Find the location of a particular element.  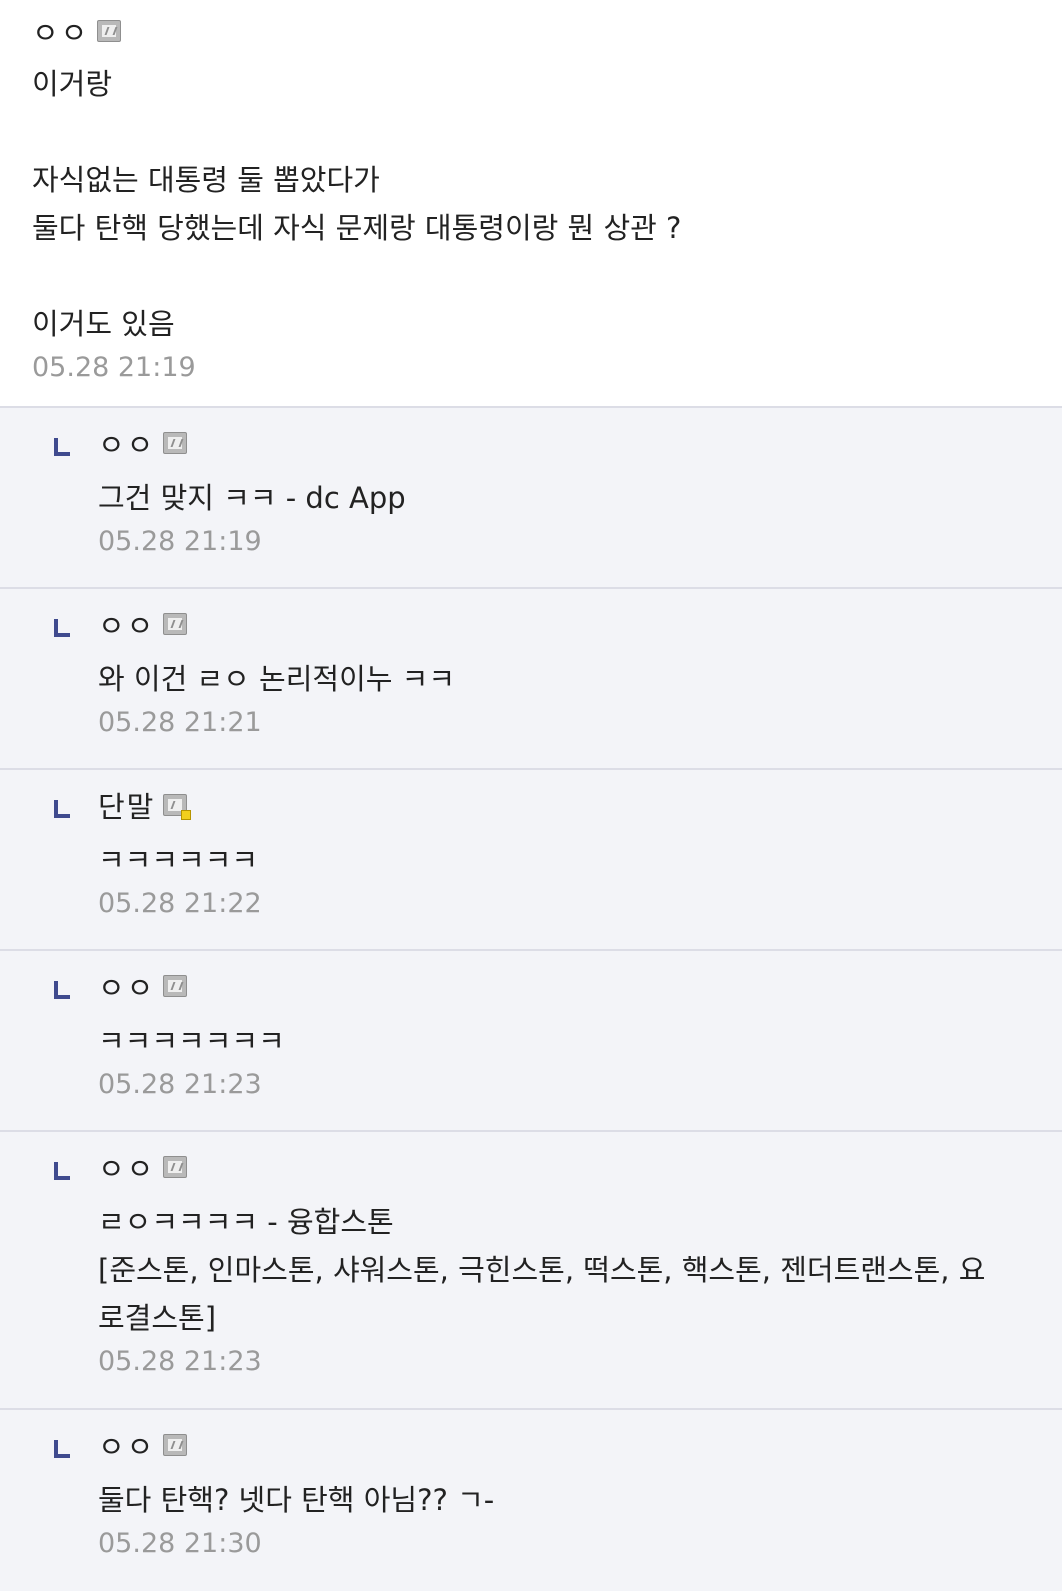

reply-item: ㅇㅇ 와 이건 ㄹㅇ 논리적이누 ㅋㅋ 05.28 21:21 is located at coordinates (531, 679).